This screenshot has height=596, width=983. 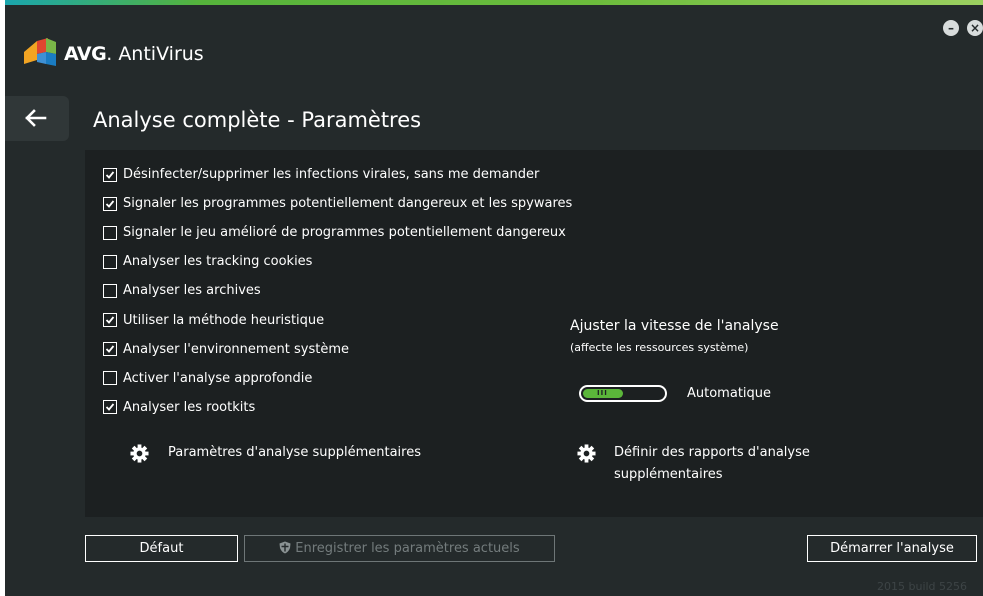 I want to click on option-label: Analyser les rootkits, so click(x=189, y=407).